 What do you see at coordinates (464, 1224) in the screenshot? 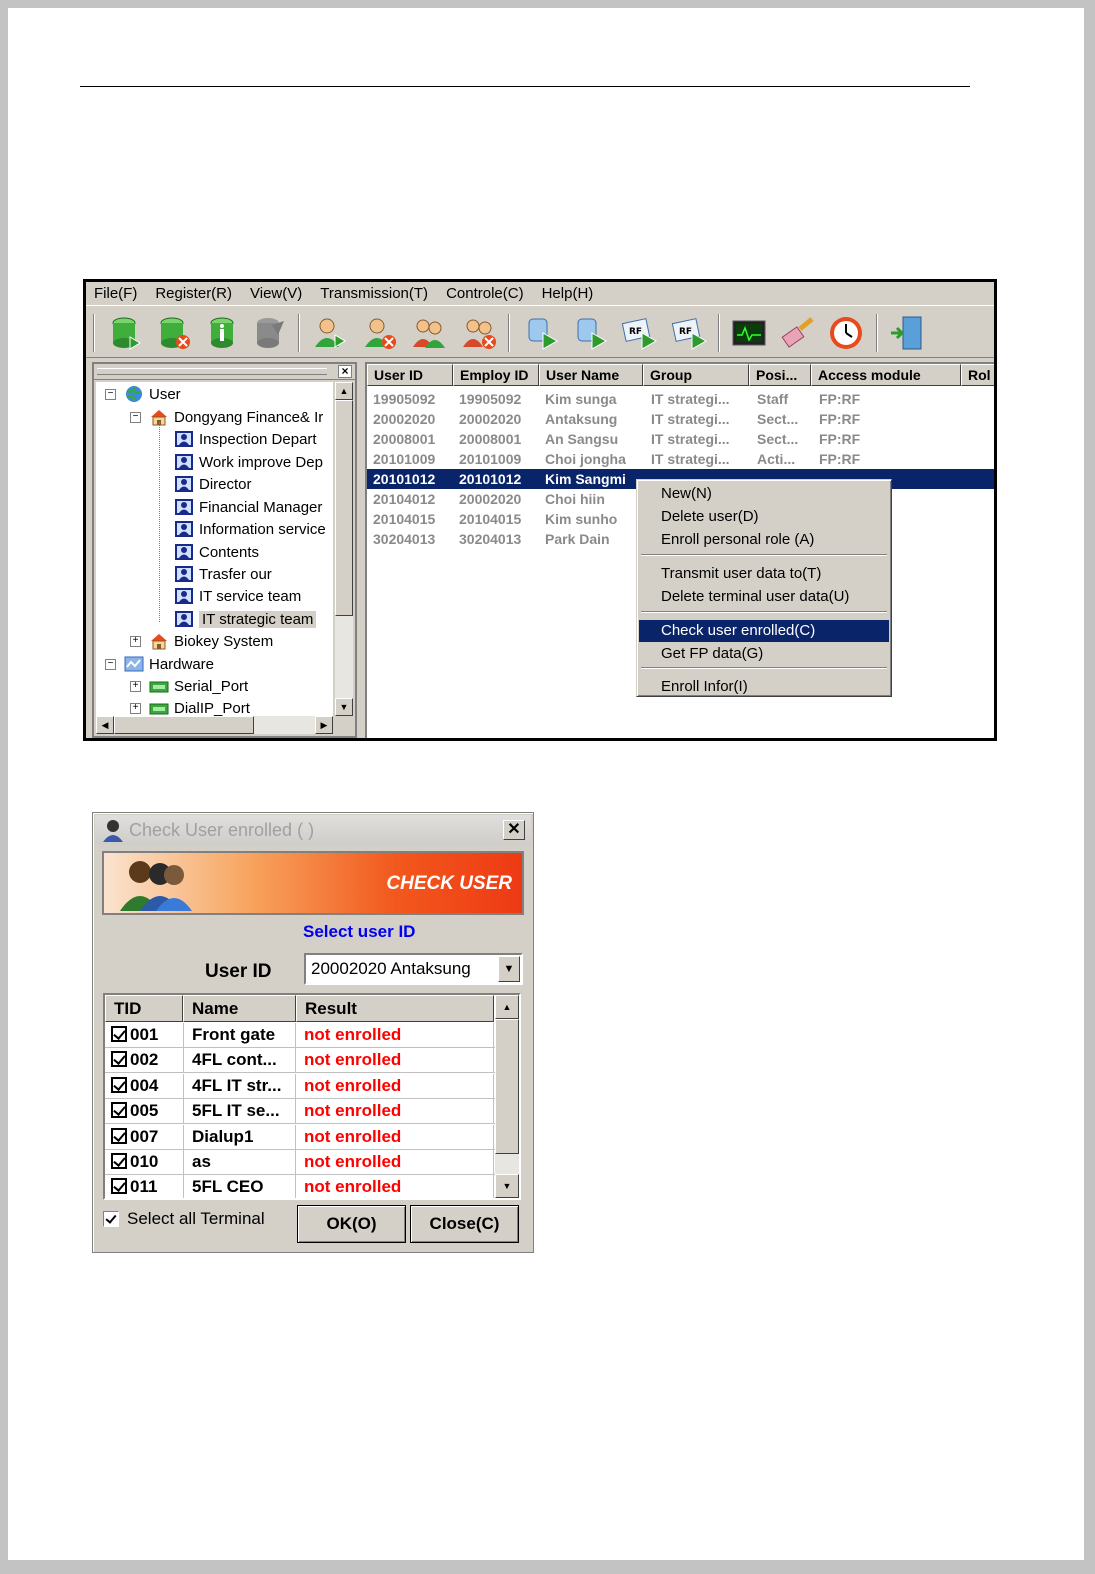
I see `close-button: Close(C)` at bounding box center [464, 1224].